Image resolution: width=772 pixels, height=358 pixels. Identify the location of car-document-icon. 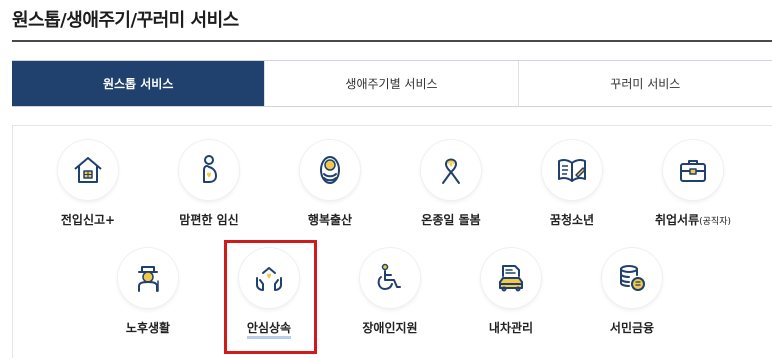
(511, 278).